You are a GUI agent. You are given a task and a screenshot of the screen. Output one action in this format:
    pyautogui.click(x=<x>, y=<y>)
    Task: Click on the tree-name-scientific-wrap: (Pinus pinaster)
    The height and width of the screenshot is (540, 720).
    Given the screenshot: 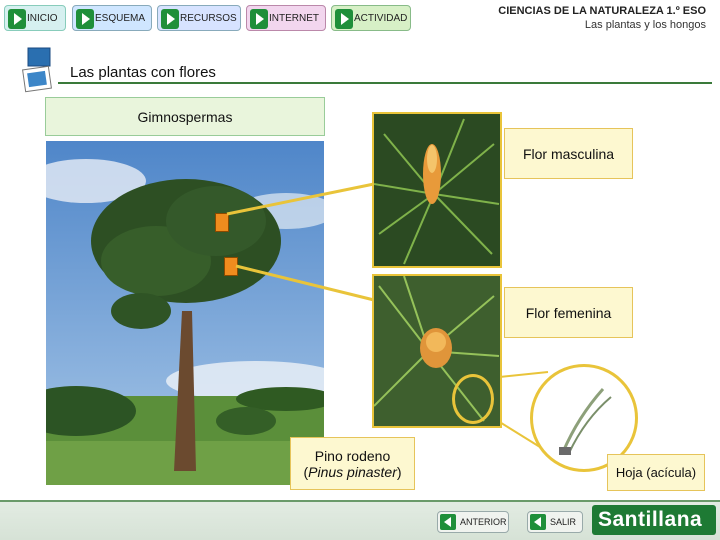 What is the action you would take?
    pyautogui.click(x=352, y=471)
    